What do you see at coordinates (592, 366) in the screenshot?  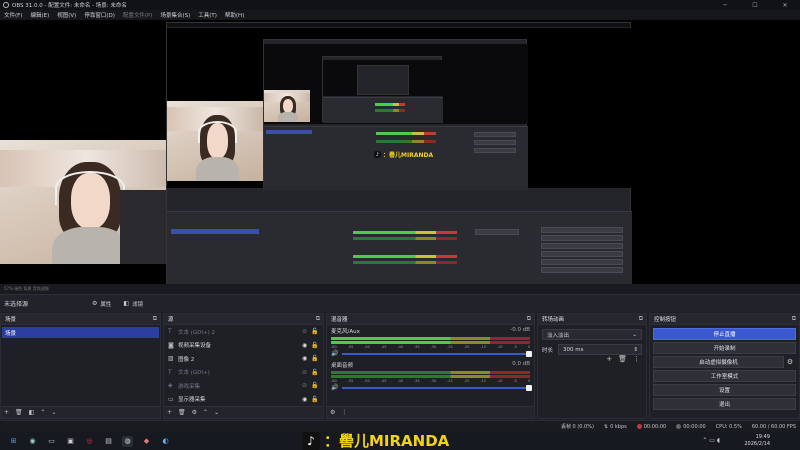 I see `transitions-dock: 转场动画 ⧉ 淡入淡出 ⌄ 时长 300 ms ⇕ + 🗑 ⋮` at bounding box center [592, 366].